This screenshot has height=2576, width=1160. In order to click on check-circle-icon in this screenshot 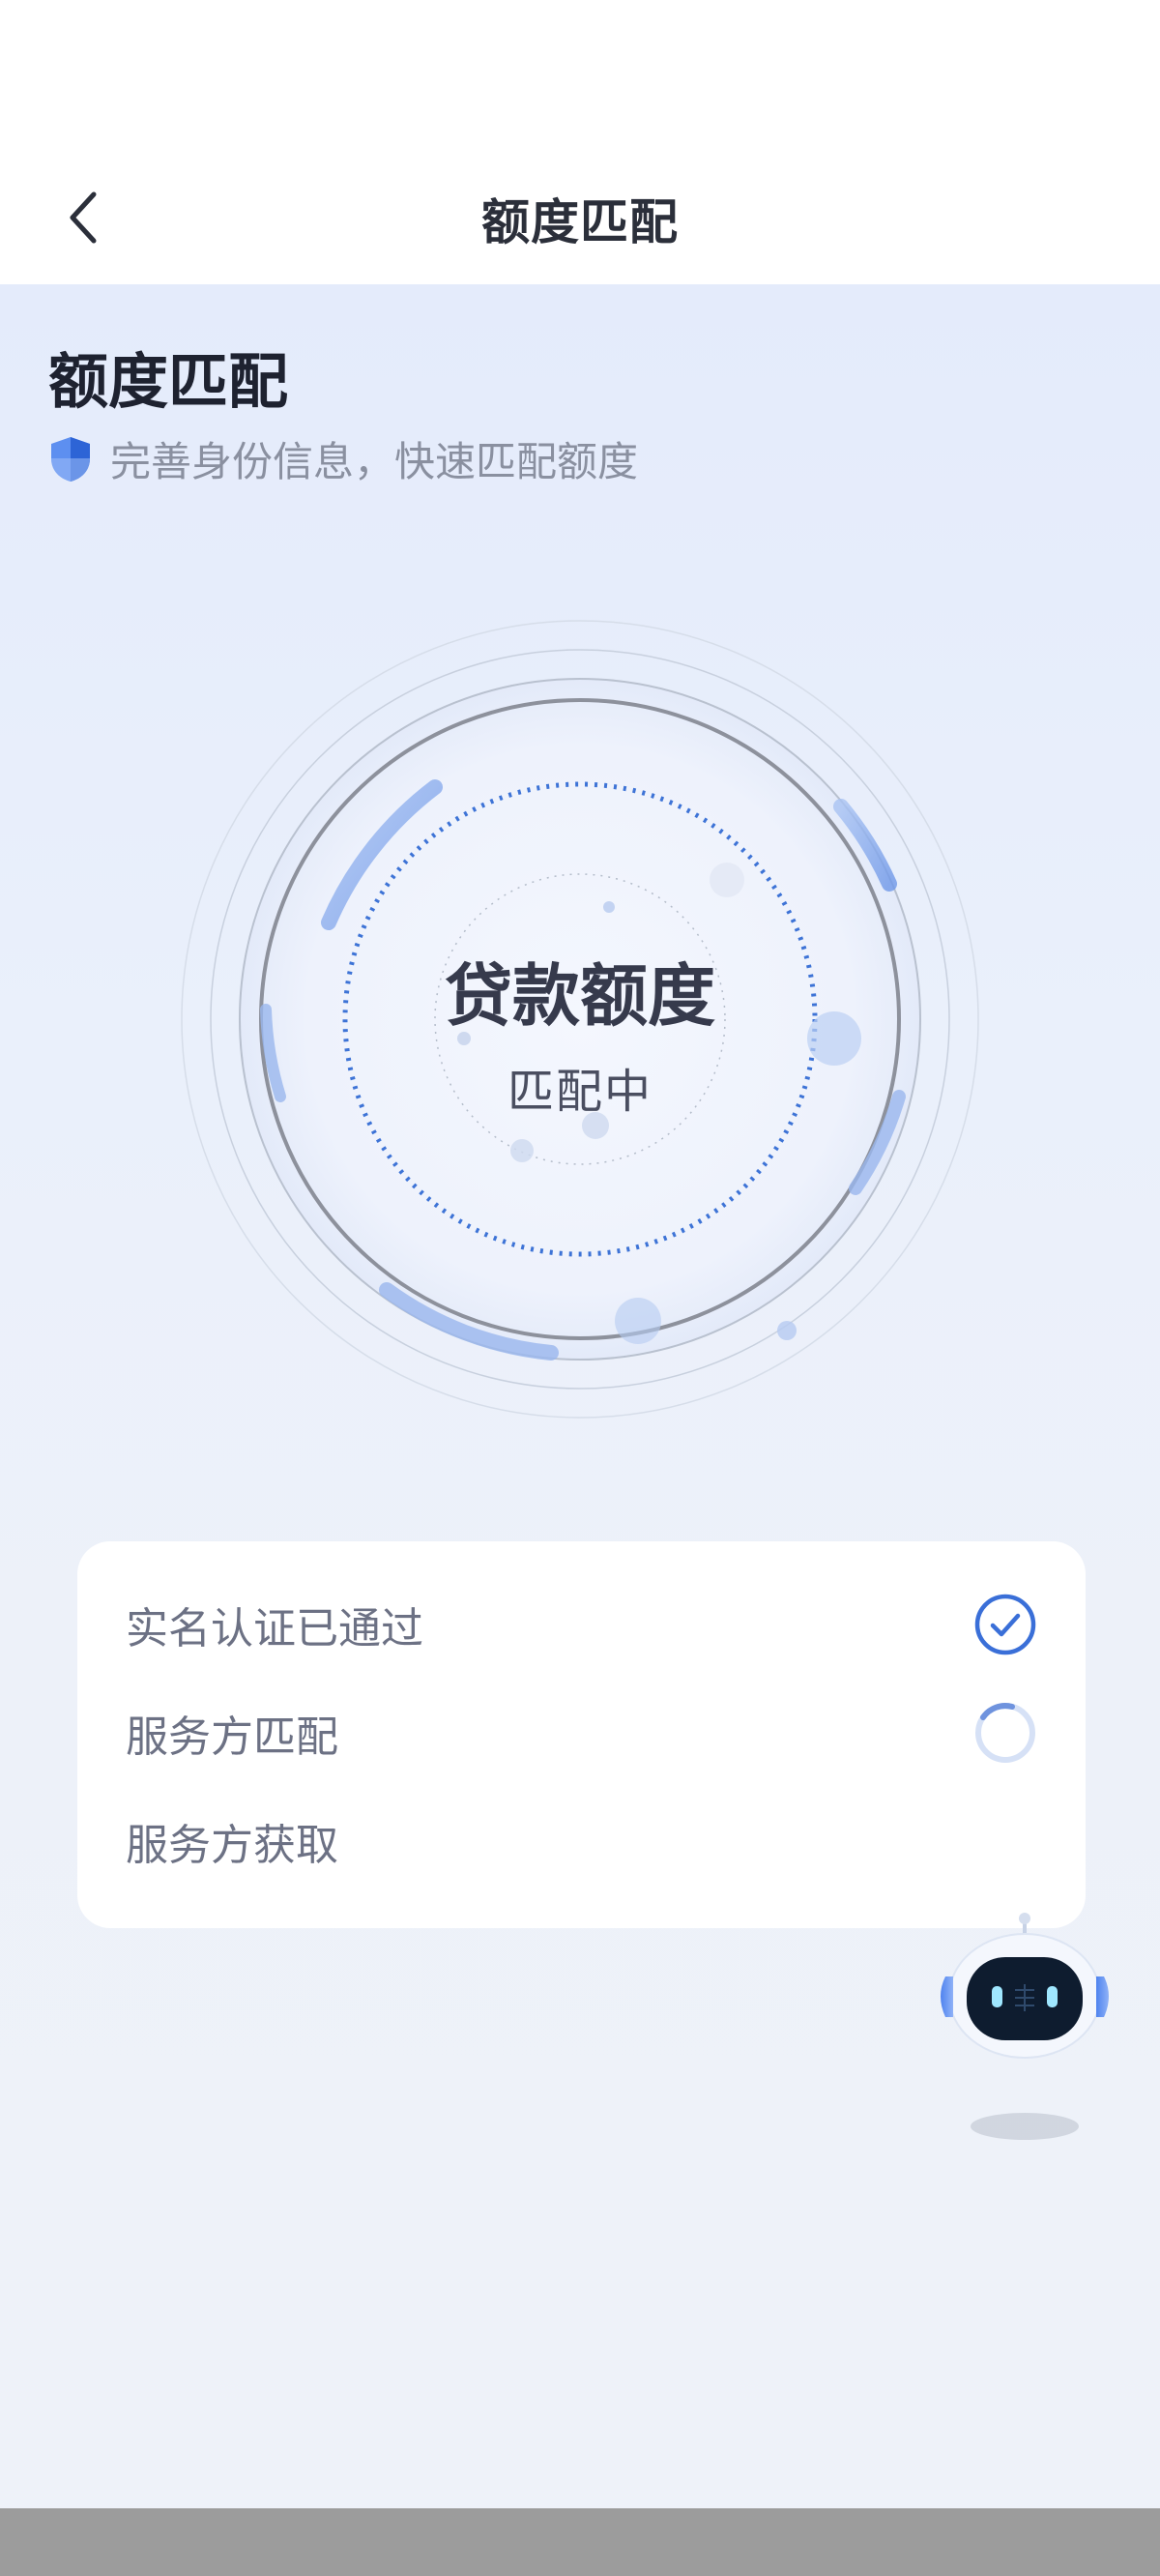, I will do `click(1005, 1624)`.